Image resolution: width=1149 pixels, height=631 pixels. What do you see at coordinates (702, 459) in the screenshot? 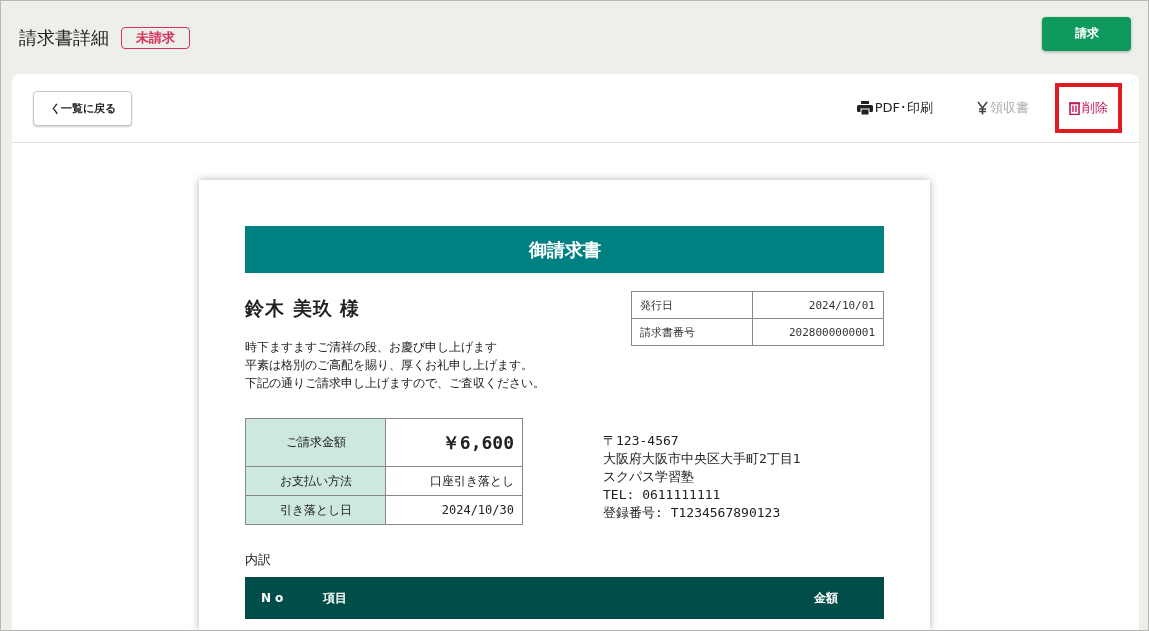
I see `issuer-line: 大阪府大阪市中央区大手町2丁目1` at bounding box center [702, 459].